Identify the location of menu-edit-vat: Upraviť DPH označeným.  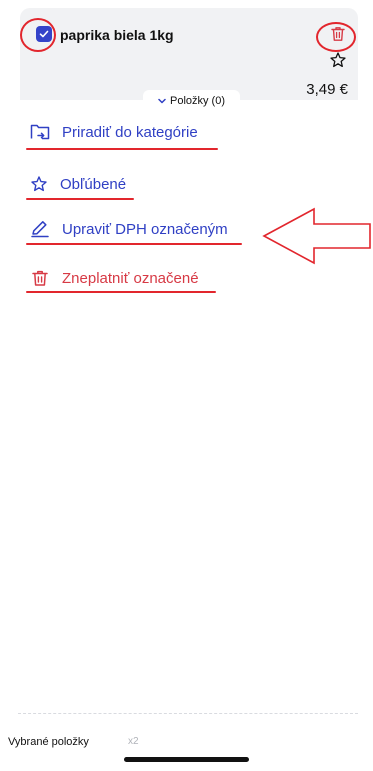
(129, 229).